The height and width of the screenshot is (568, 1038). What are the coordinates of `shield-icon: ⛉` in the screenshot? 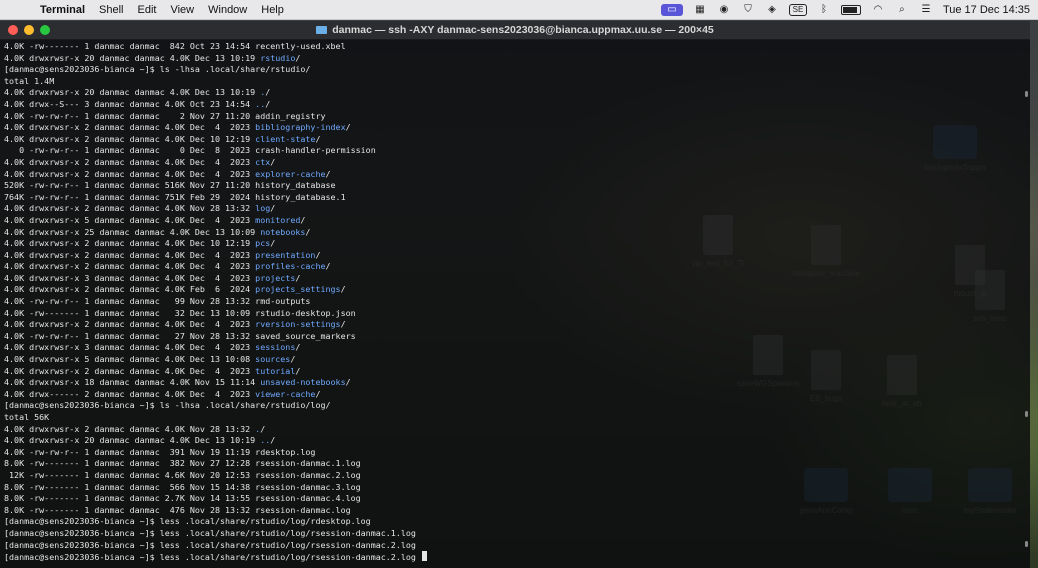 It's located at (748, 10).